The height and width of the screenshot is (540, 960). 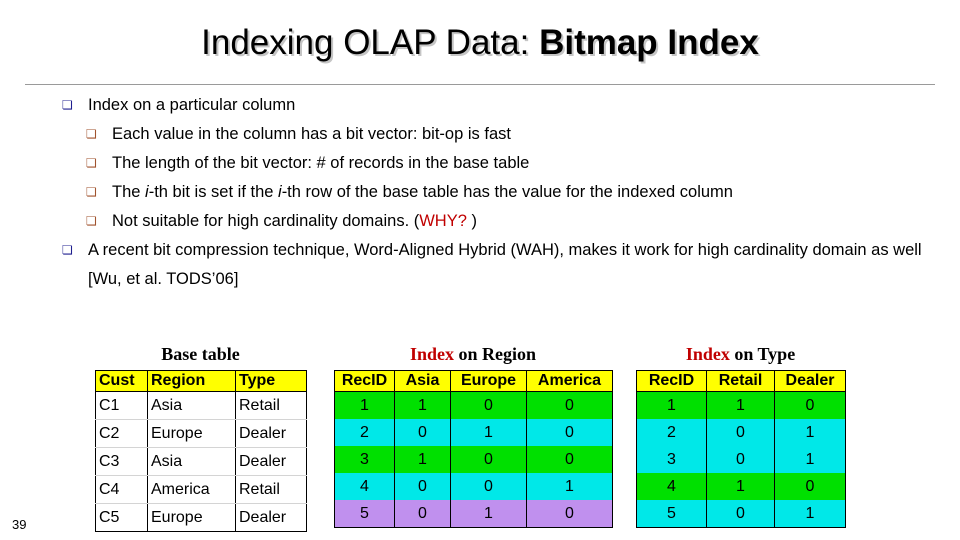 What do you see at coordinates (443, 221) in the screenshot?
I see `why-highlight: WHY?` at bounding box center [443, 221].